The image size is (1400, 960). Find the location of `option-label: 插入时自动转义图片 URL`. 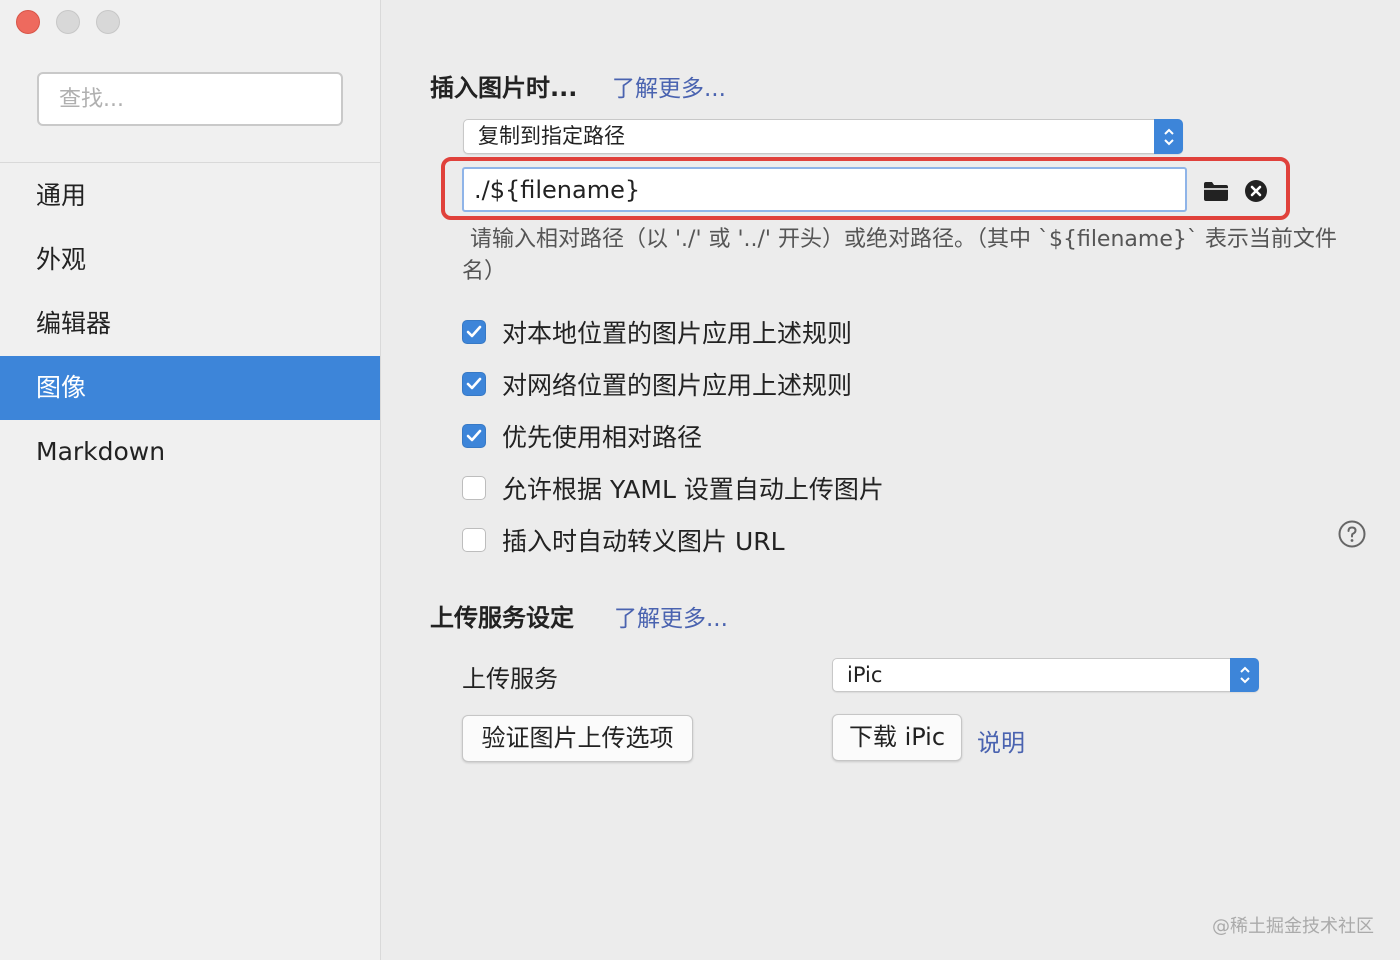

option-label: 插入时自动转义图片 URL is located at coordinates (643, 541).